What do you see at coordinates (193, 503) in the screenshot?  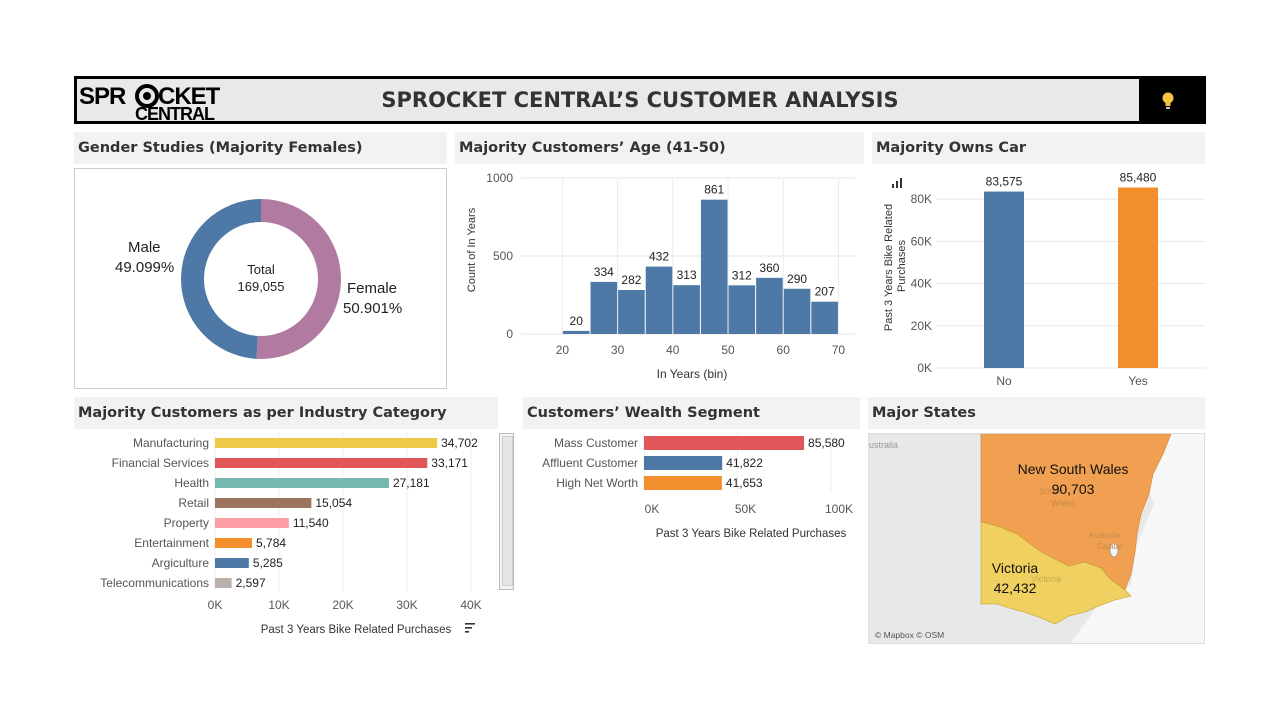 I see `industry-category-label: Retail` at bounding box center [193, 503].